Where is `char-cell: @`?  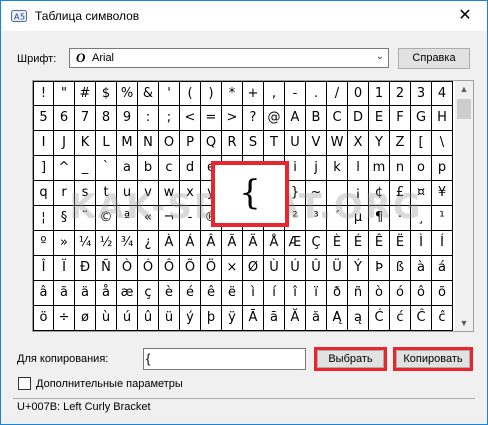
char-cell: @ is located at coordinates (274, 118).